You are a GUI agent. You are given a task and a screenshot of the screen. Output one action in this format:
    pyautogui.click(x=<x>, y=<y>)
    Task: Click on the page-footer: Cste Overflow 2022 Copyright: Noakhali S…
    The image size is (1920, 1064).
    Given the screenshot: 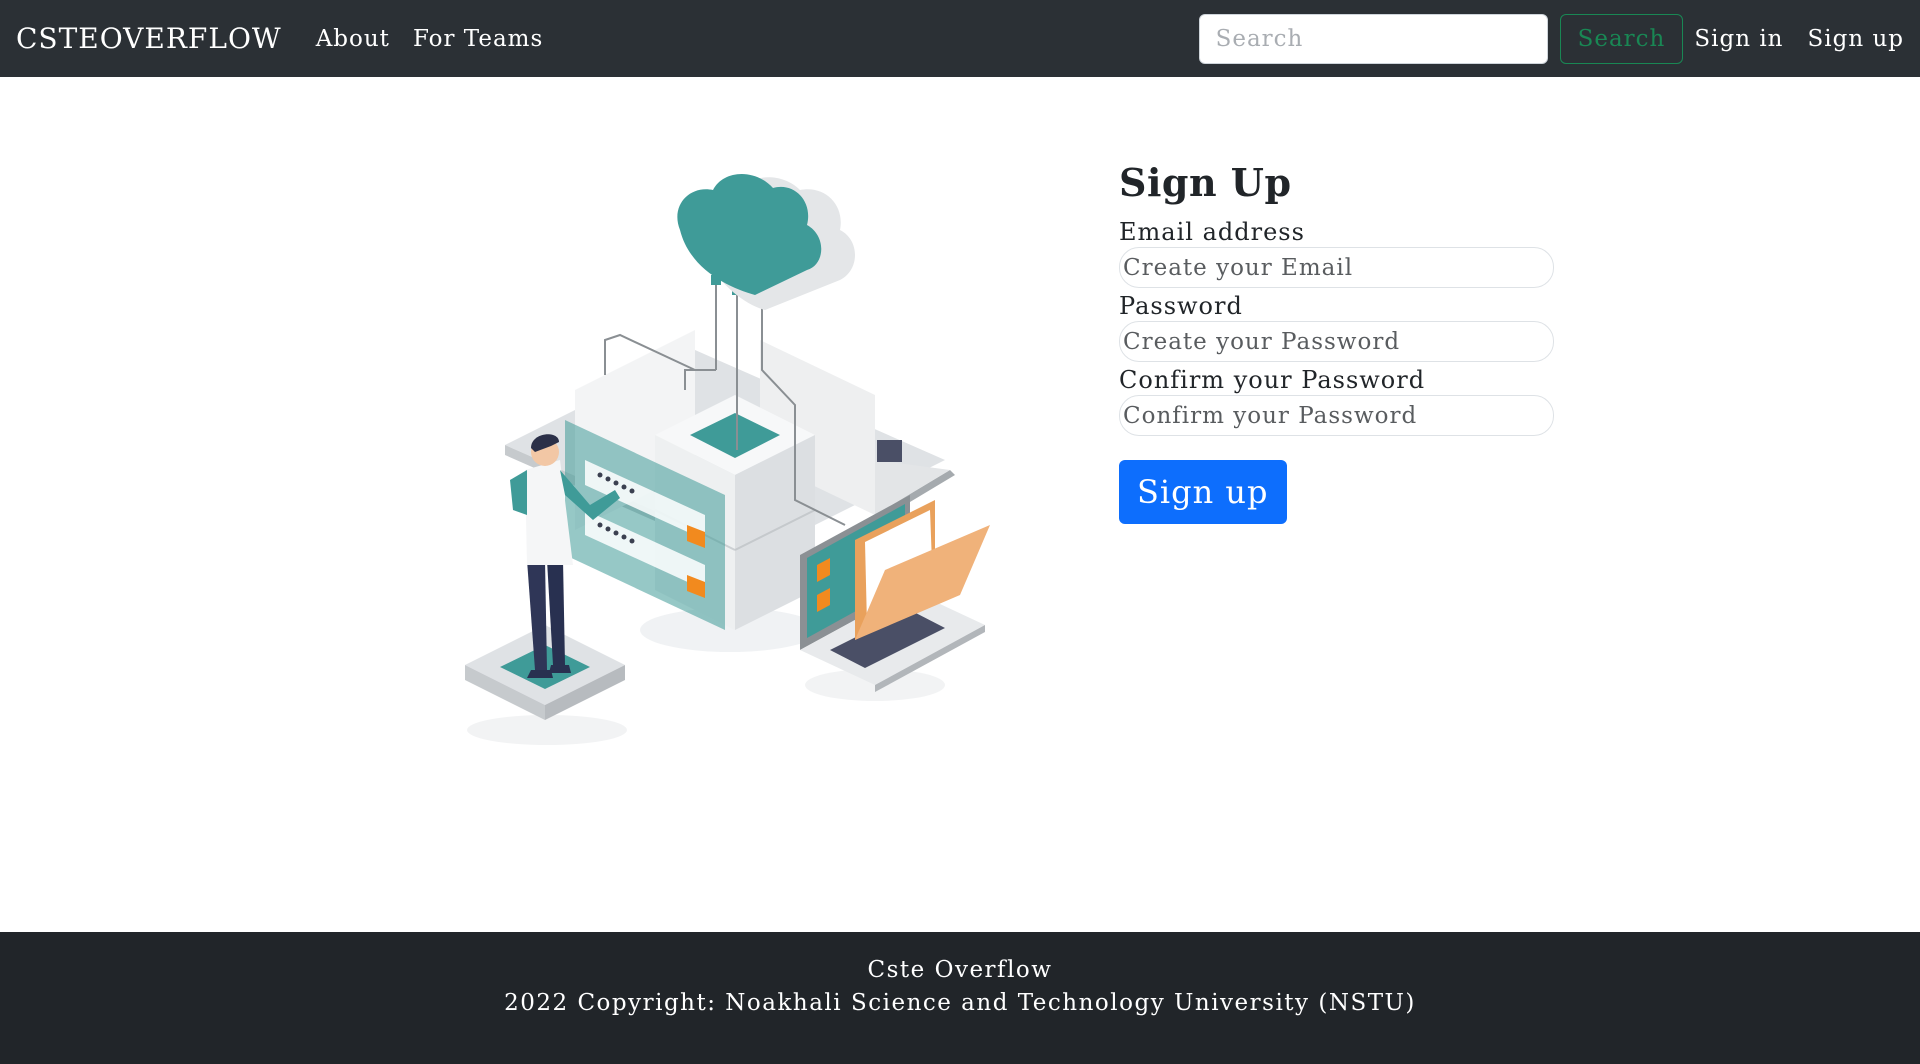 What is the action you would take?
    pyautogui.click(x=960, y=998)
    